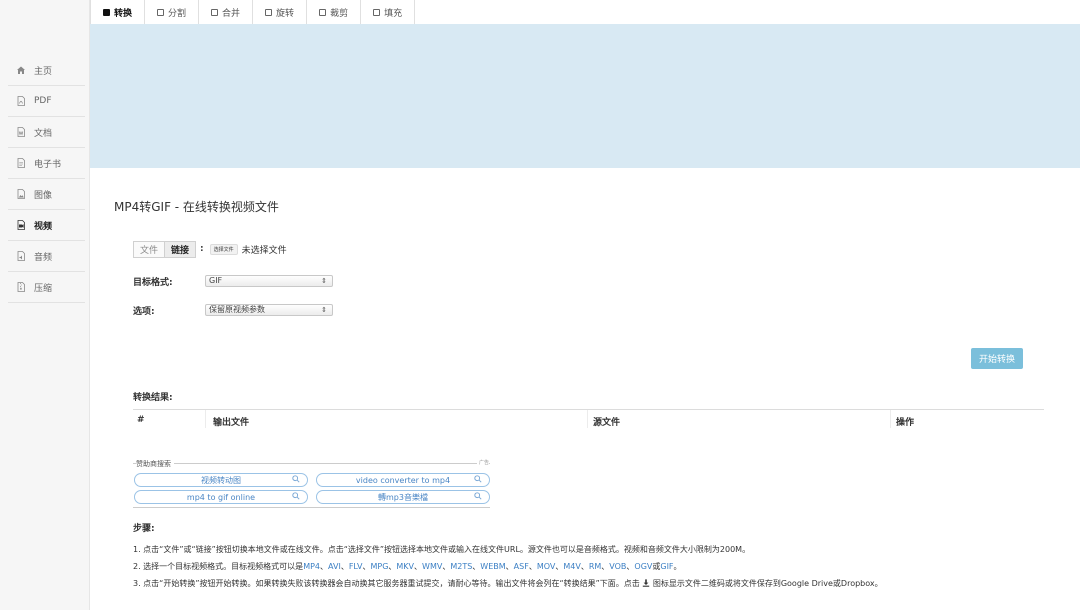 This screenshot has width=1080, height=610. What do you see at coordinates (607, 423) in the screenshot?
I see `column-header-source: 源文件` at bounding box center [607, 423].